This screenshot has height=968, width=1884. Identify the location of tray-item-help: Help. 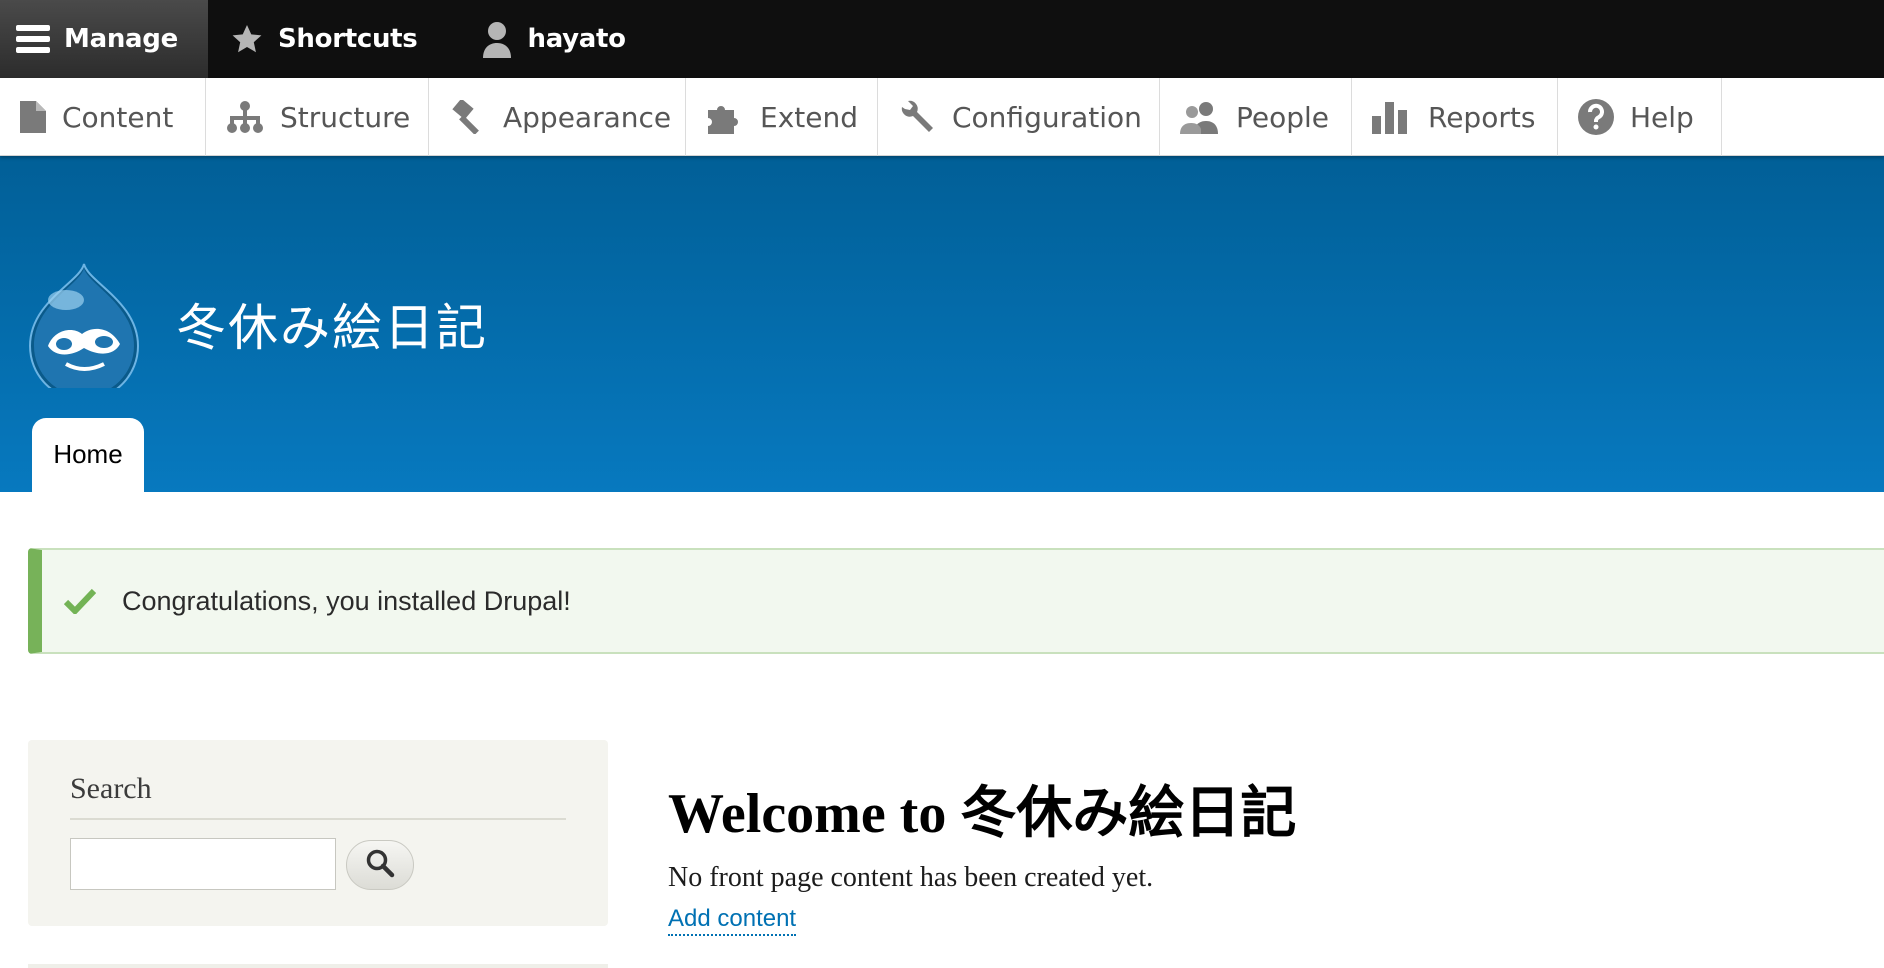
(1640, 117).